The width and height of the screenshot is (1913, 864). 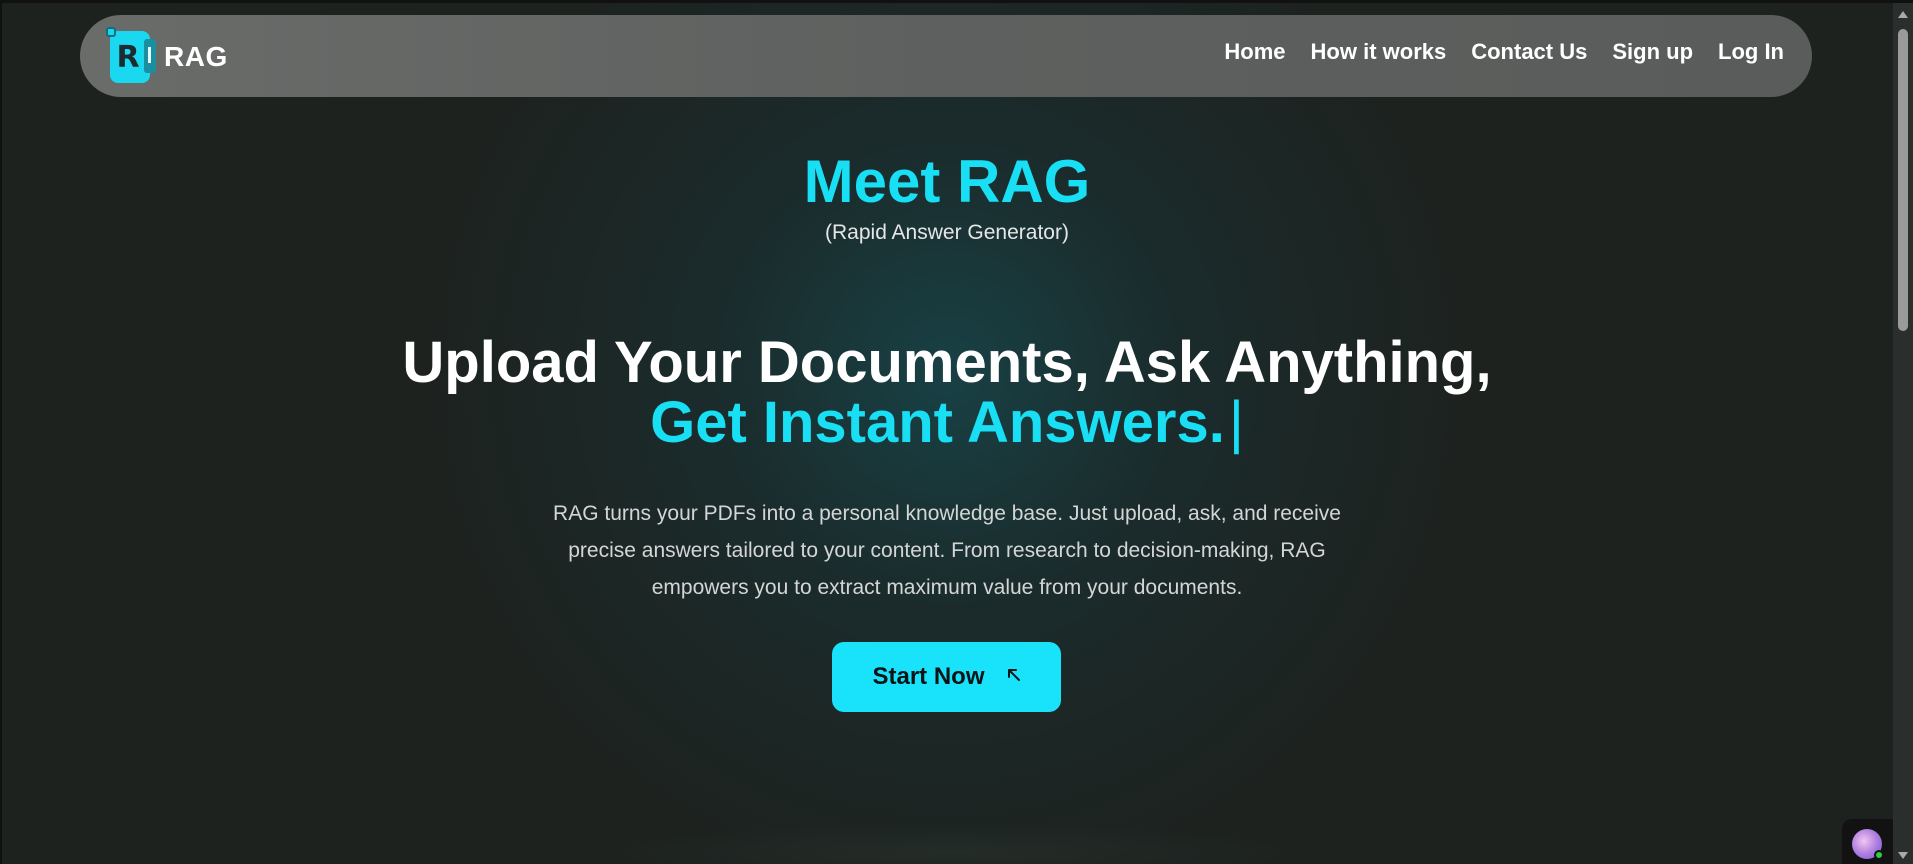 What do you see at coordinates (1652, 52) in the screenshot?
I see `nav-sign-up: Sign up` at bounding box center [1652, 52].